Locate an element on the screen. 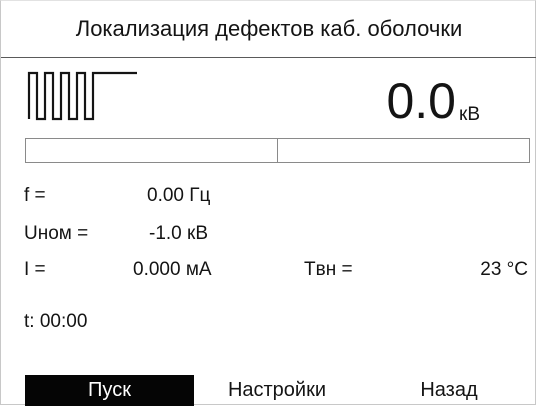 This screenshot has height=406, width=536. voltage-value: 0.0 is located at coordinates (421, 101).